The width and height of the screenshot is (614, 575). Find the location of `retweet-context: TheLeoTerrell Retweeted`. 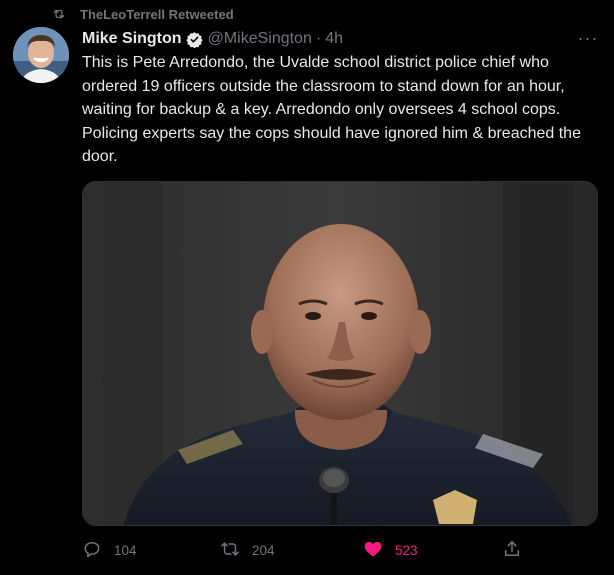

retweet-context: TheLeoTerrell Retweeted is located at coordinates (143, 14).